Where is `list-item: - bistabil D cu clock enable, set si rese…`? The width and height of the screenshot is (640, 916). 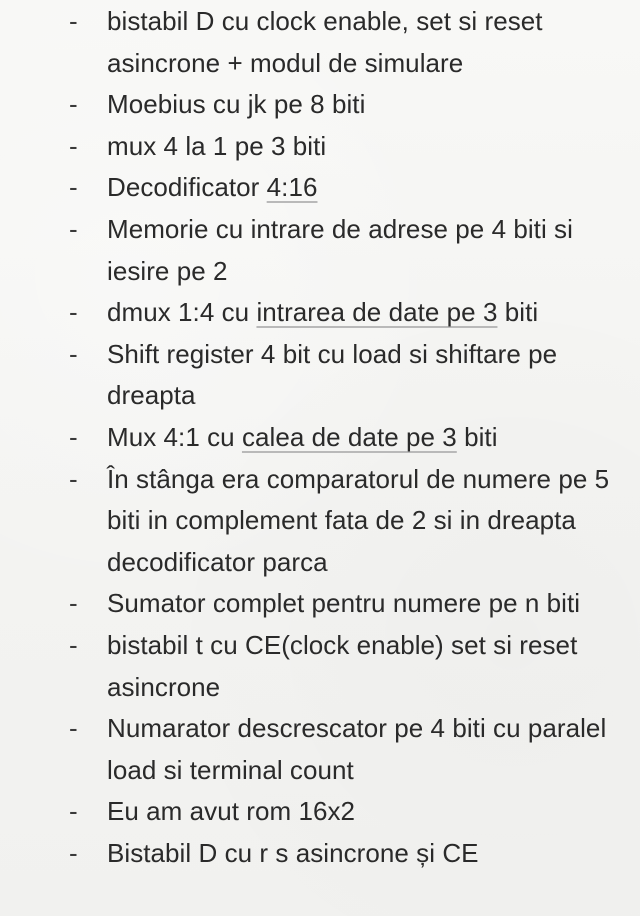 list-item: - bistabil D cu clock enable, set si rese… is located at coordinates (320, 42).